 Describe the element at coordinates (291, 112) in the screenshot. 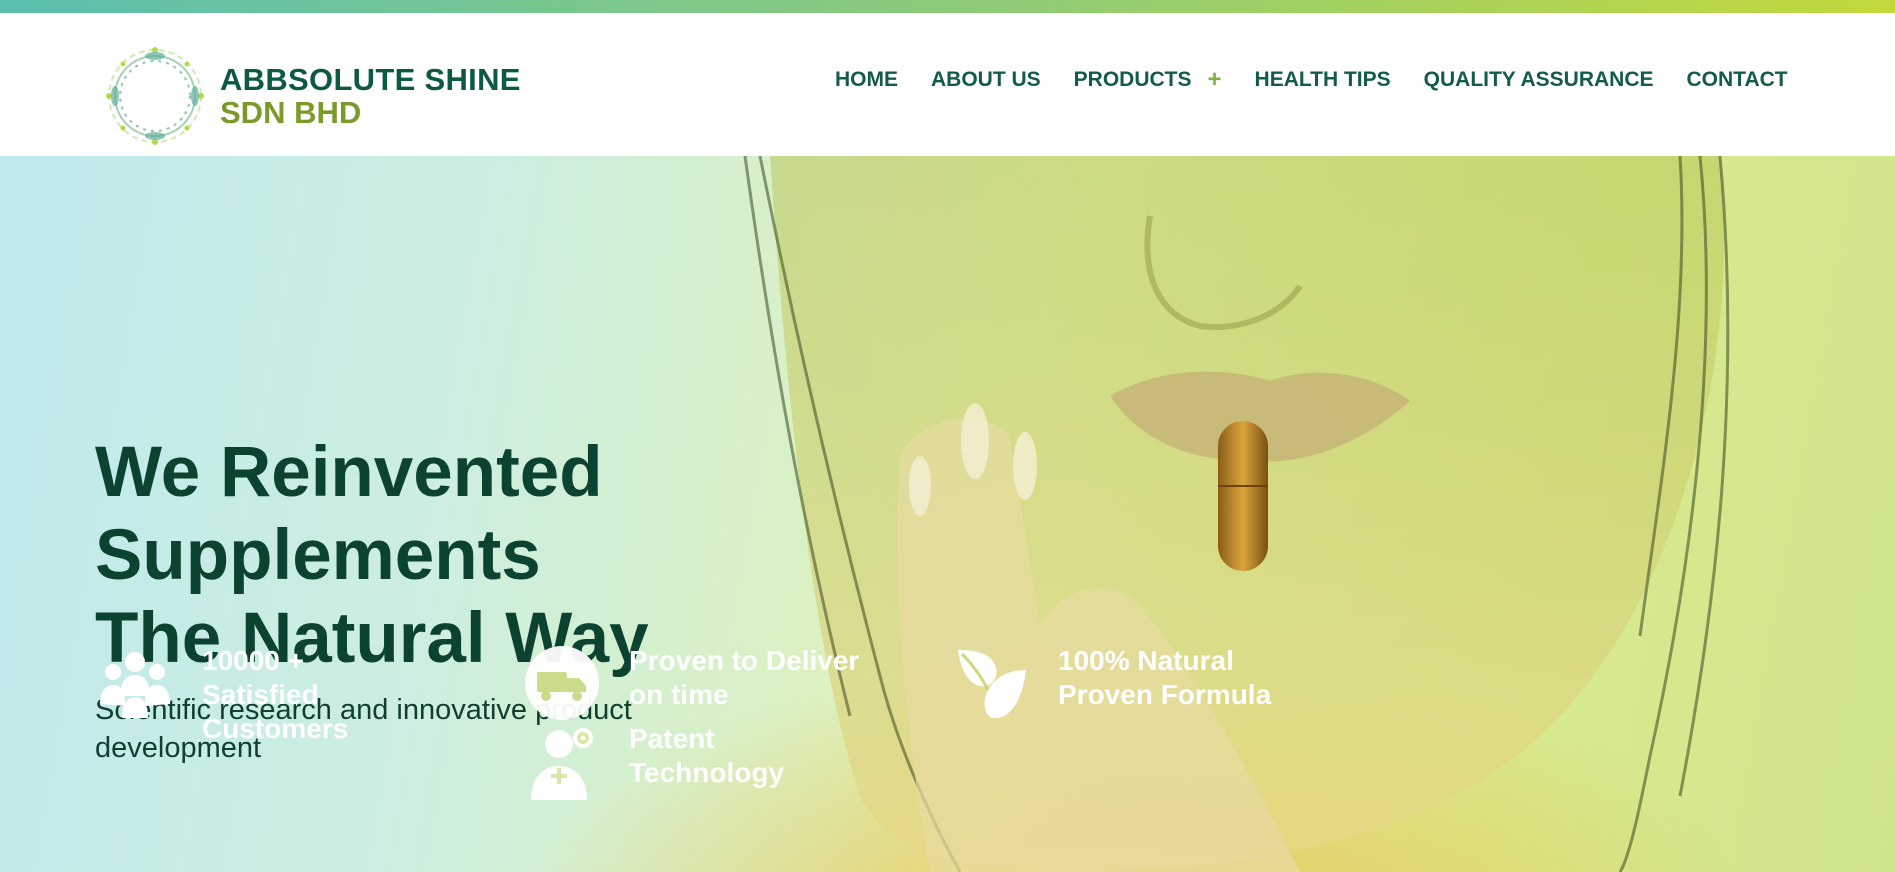

I see `brand-name-line2: SDN BHD` at that location.